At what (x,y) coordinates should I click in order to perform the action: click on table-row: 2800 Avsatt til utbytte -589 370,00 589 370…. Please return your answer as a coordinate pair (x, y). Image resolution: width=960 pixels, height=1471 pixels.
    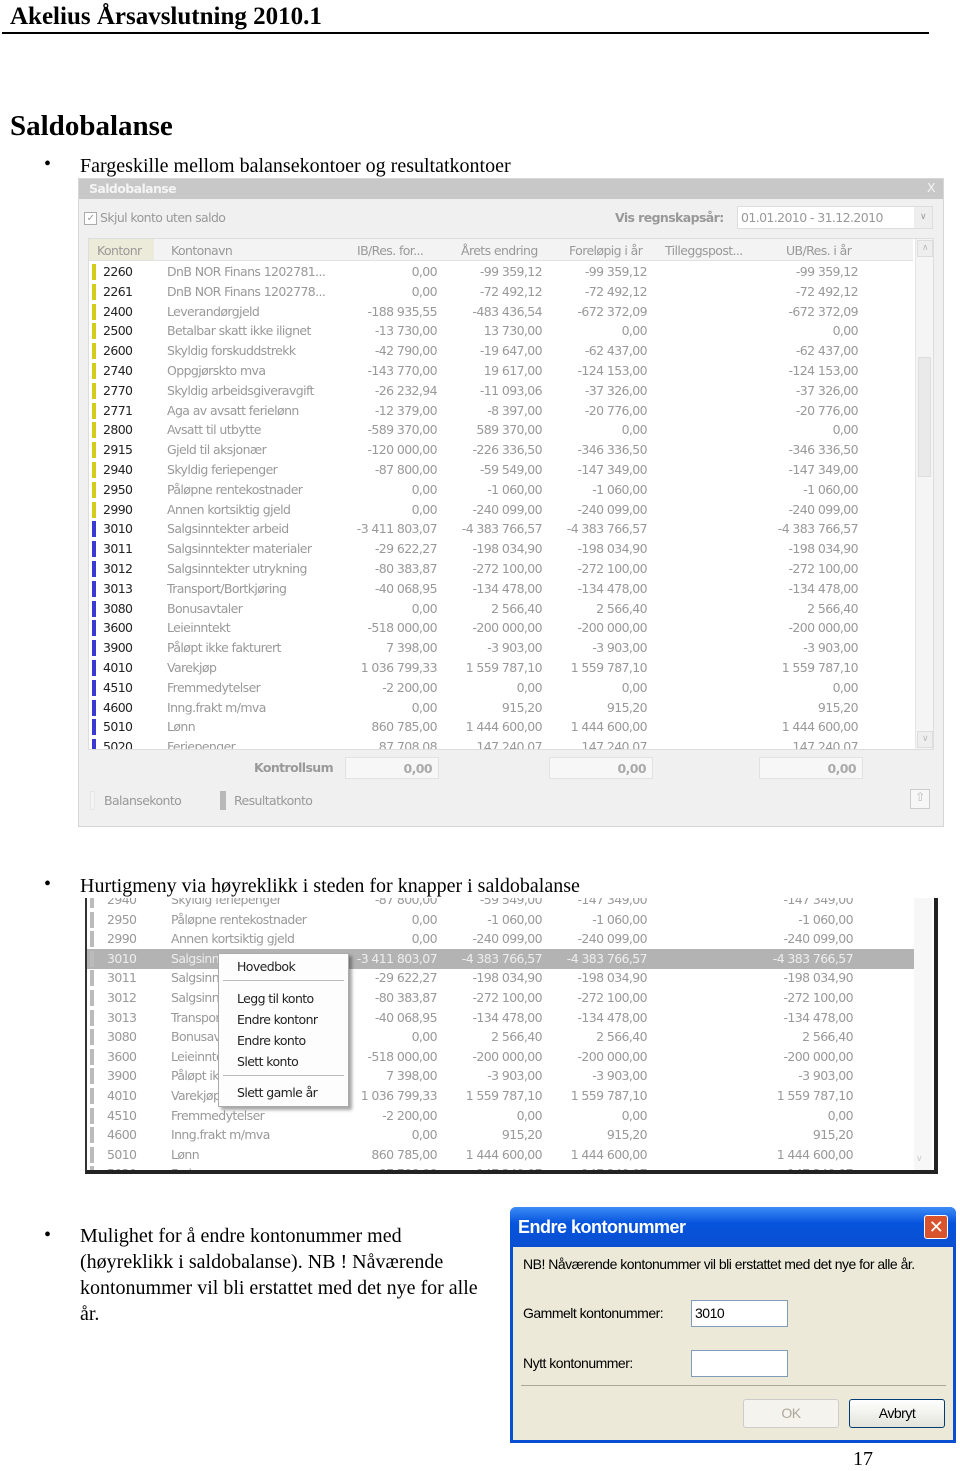
    Looking at the image, I should click on (504, 430).